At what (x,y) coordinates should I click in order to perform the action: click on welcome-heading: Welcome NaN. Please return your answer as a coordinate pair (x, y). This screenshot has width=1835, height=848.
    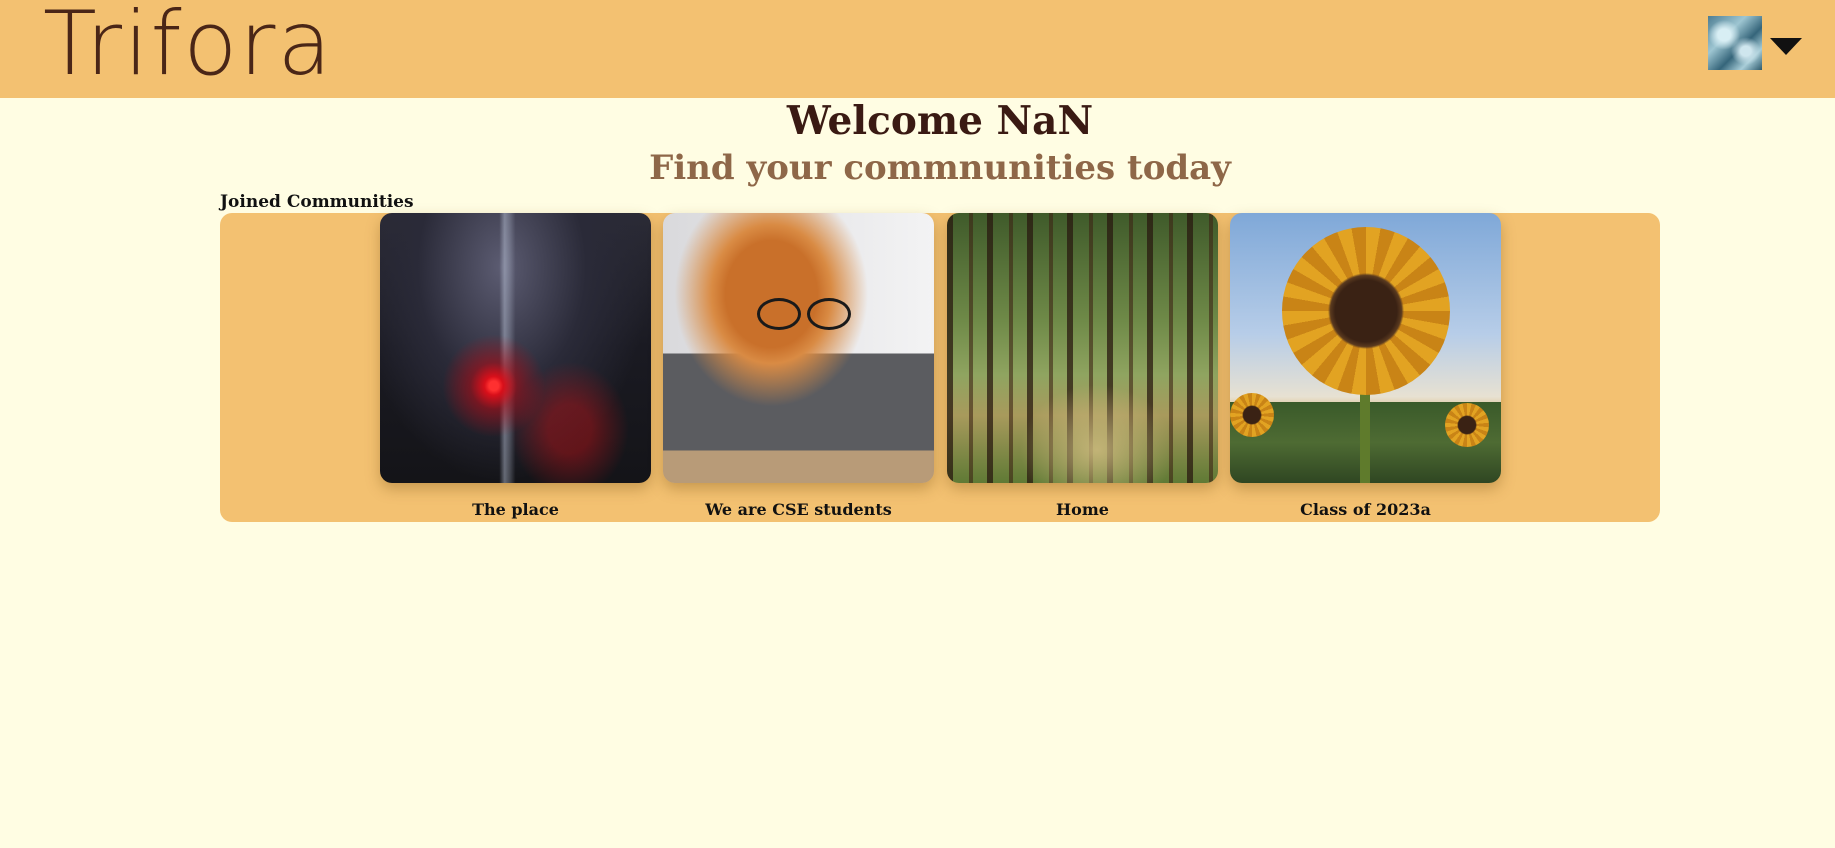
    Looking at the image, I should click on (940, 121).